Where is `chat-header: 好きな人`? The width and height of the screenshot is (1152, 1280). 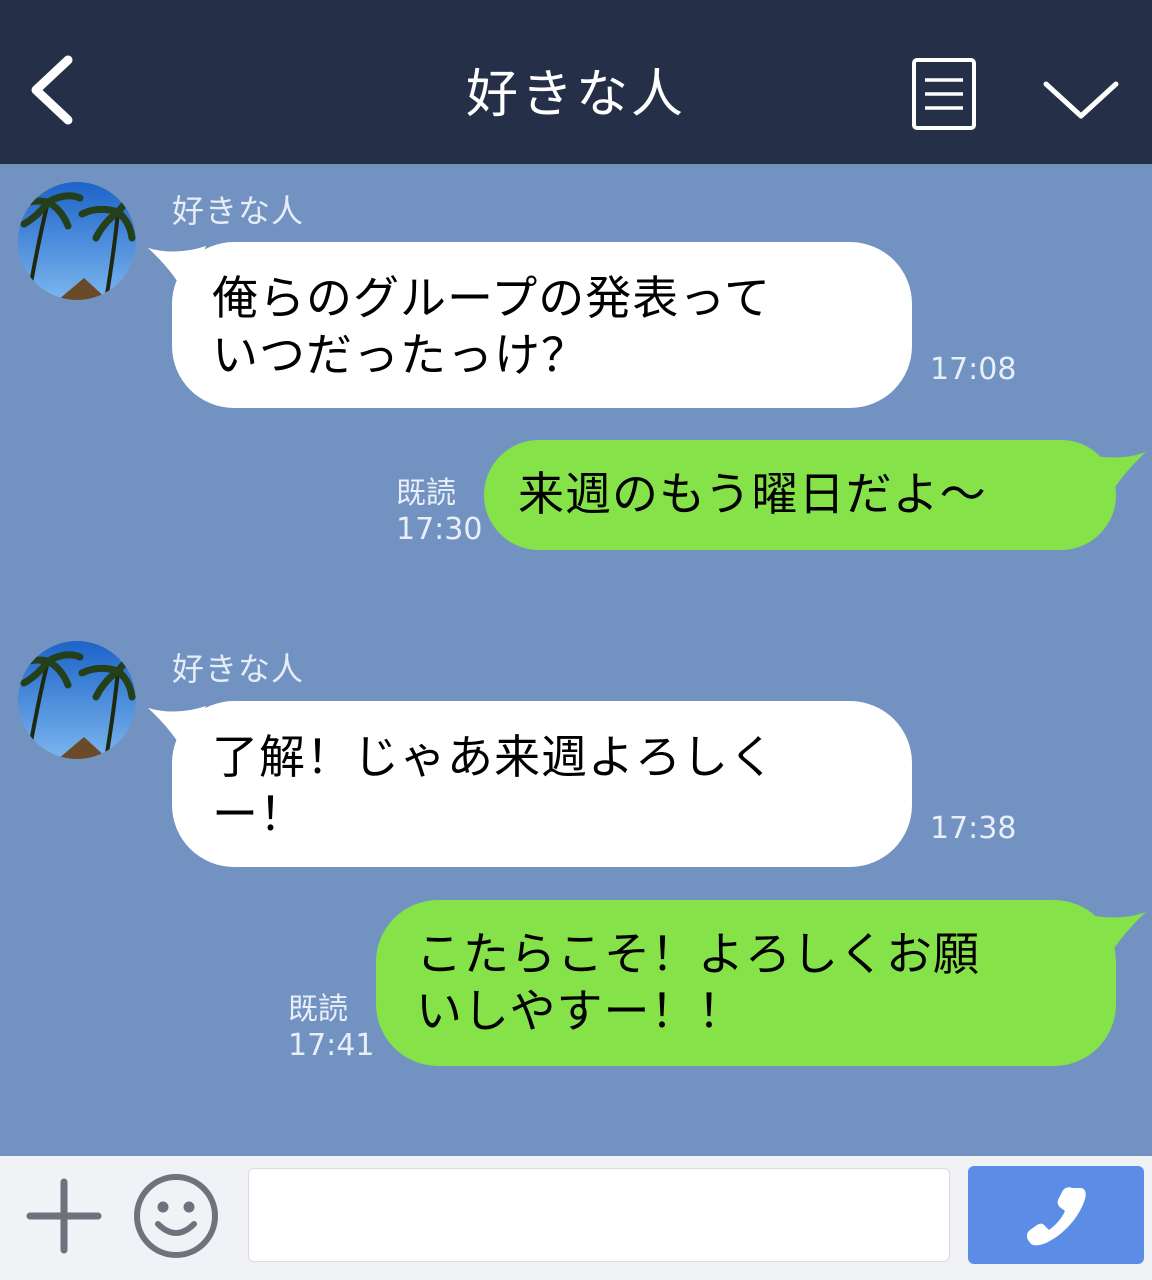 chat-header: 好きな人 is located at coordinates (576, 82).